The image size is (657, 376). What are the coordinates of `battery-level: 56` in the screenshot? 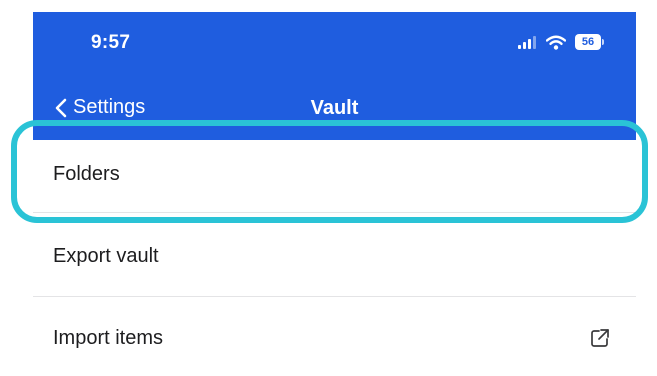 It's located at (588, 42).